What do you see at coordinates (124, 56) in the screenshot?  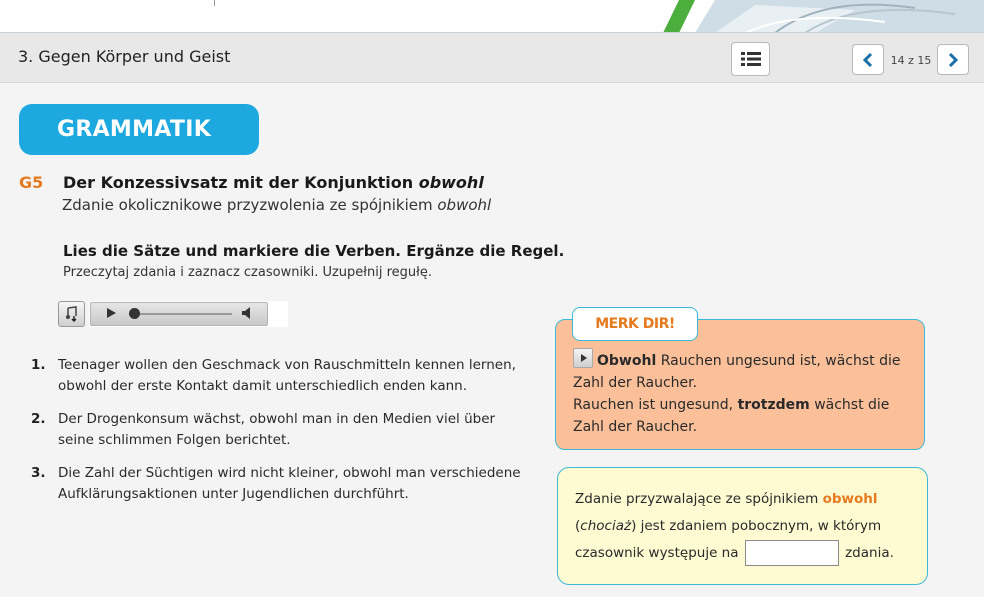 I see `chapter-title: 3. Gegen Körper und Geist` at bounding box center [124, 56].